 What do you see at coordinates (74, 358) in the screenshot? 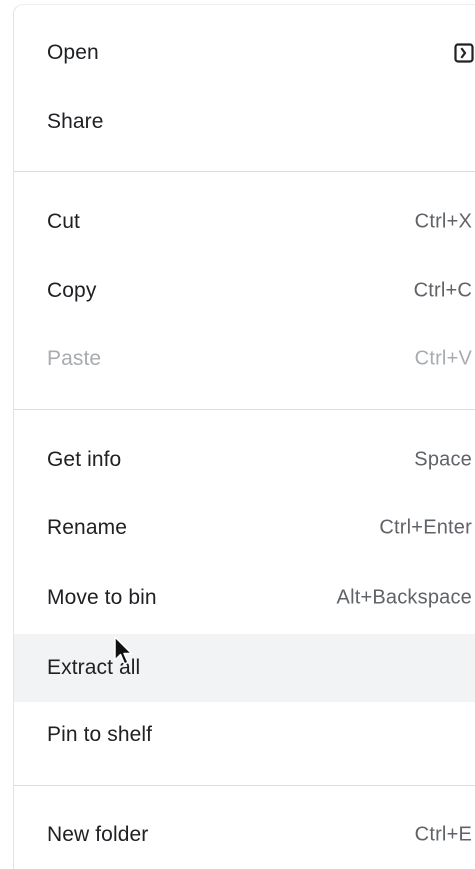
I see `menu-item-label: Paste` at bounding box center [74, 358].